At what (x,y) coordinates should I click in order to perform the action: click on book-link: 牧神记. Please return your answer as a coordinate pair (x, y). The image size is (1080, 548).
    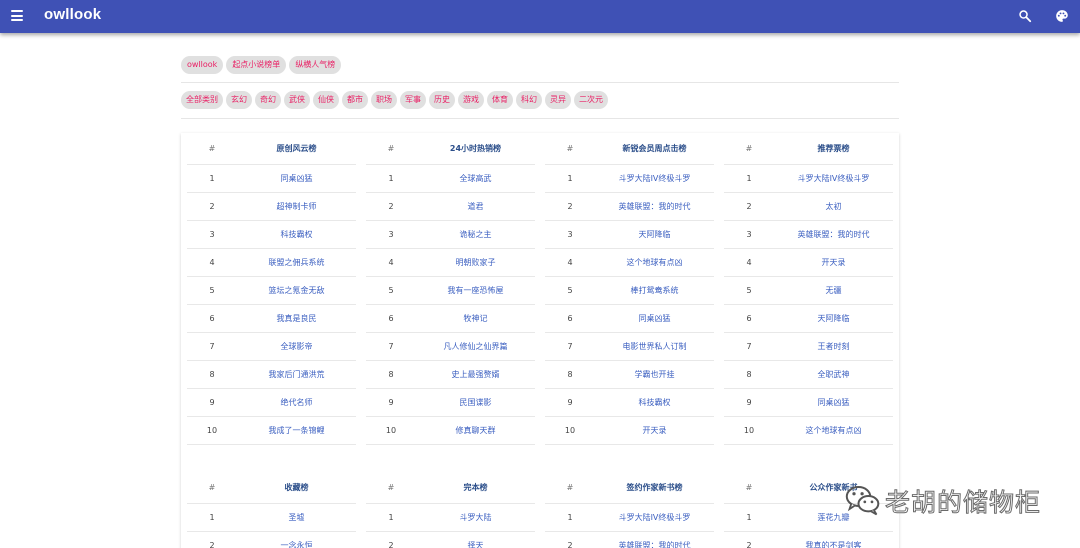
    Looking at the image, I should click on (475, 318).